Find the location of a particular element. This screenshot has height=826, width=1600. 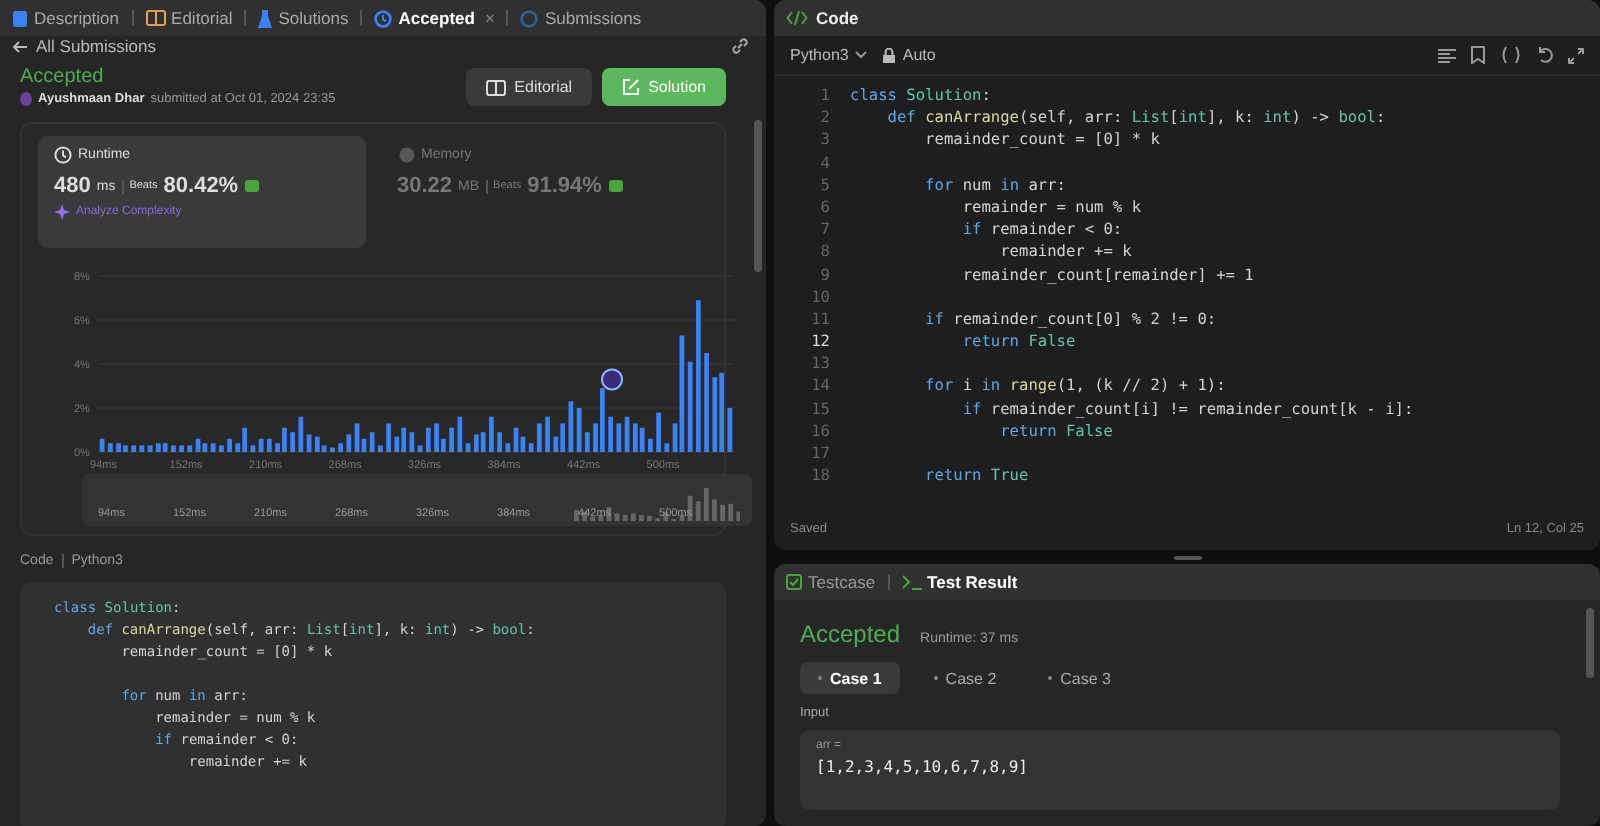

link-icon is located at coordinates (740, 46).